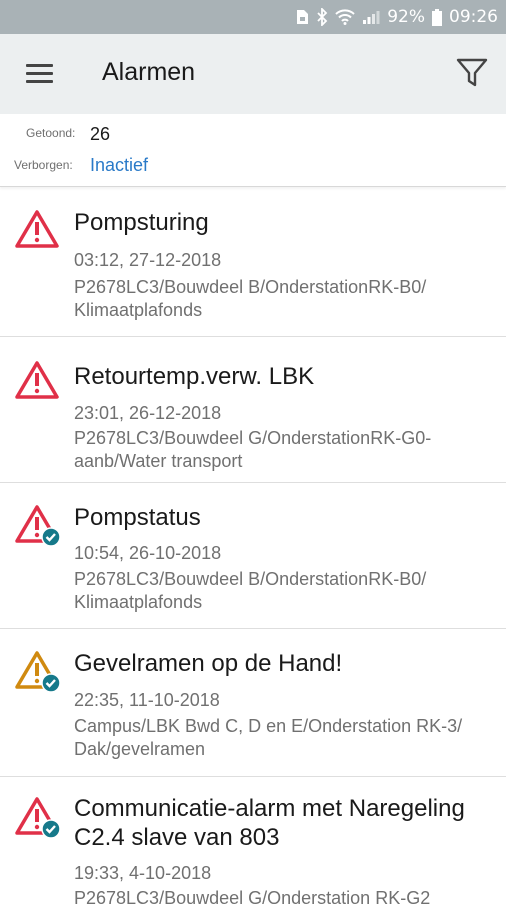  Describe the element at coordinates (345, 17) in the screenshot. I see `wifi-icon` at that location.